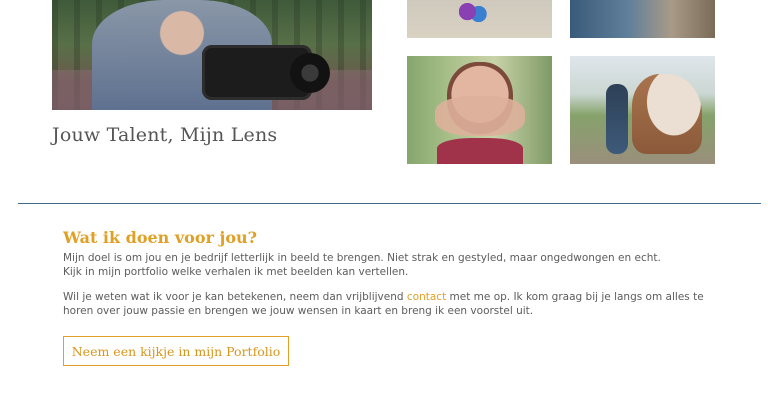 Image resolution: width=768 pixels, height=413 pixels. Describe the element at coordinates (389, 203) in the screenshot. I see `section-divider` at that location.